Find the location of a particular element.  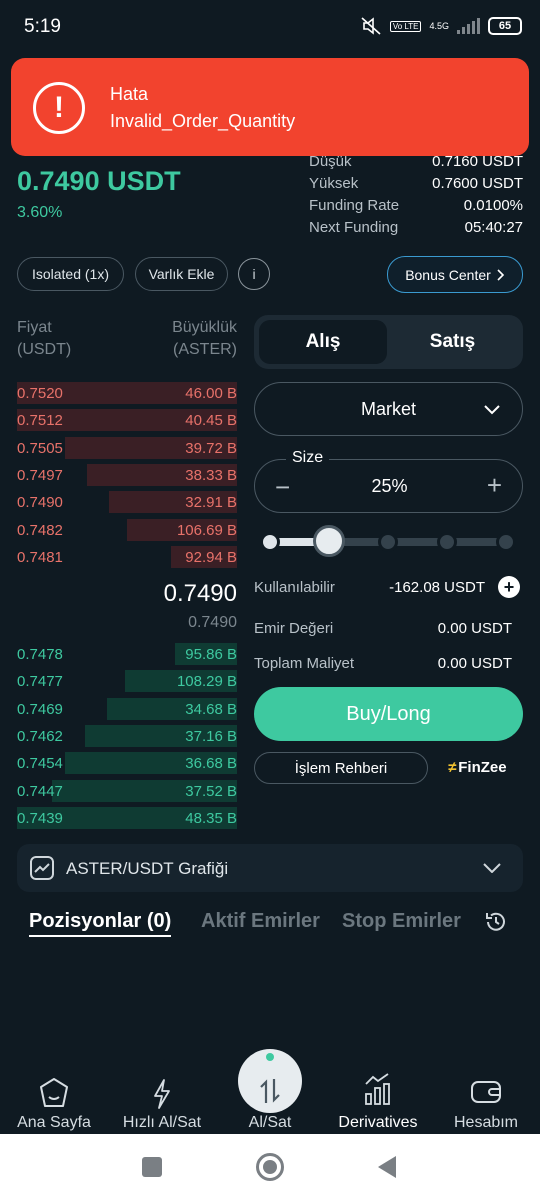

ask-row: 0.7481 92.94 B is located at coordinates (127, 556).